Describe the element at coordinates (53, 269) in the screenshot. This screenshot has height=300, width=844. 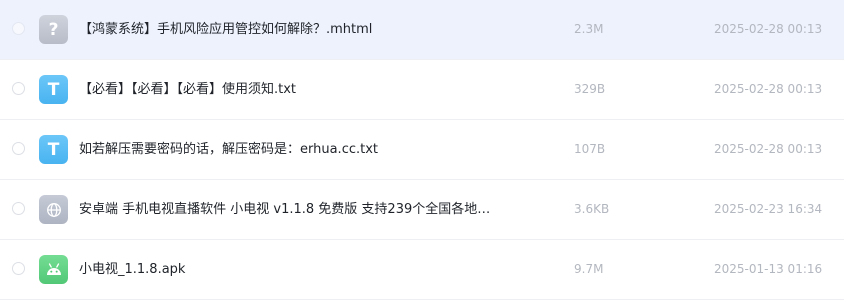
I see `android-apk-icon` at that location.